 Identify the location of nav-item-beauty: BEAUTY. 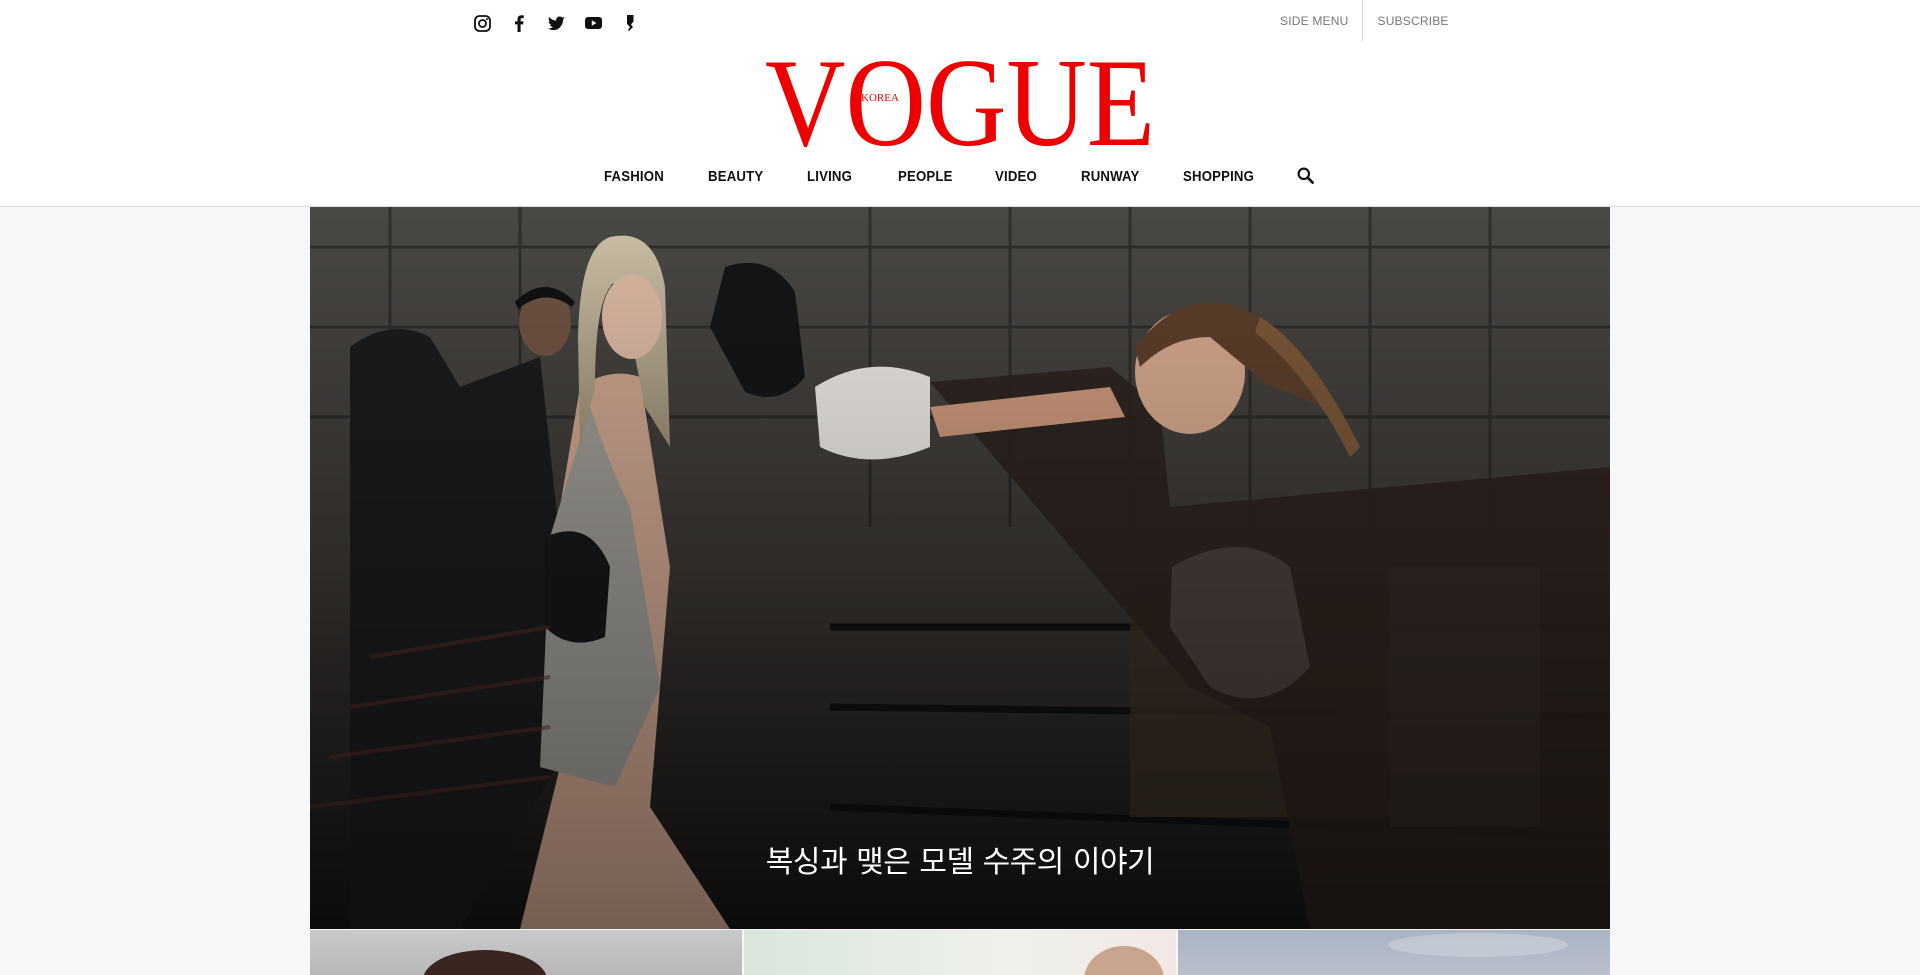
(735, 176).